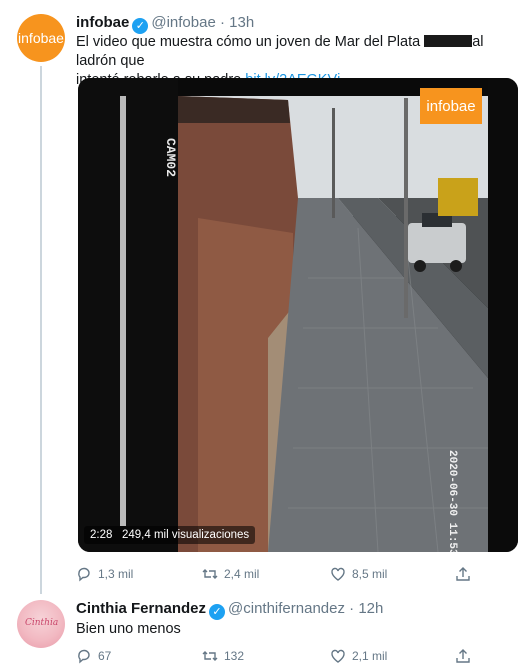  Describe the element at coordinates (370, 574) in the screenshot. I see `like-count: 8,5 mil` at that location.